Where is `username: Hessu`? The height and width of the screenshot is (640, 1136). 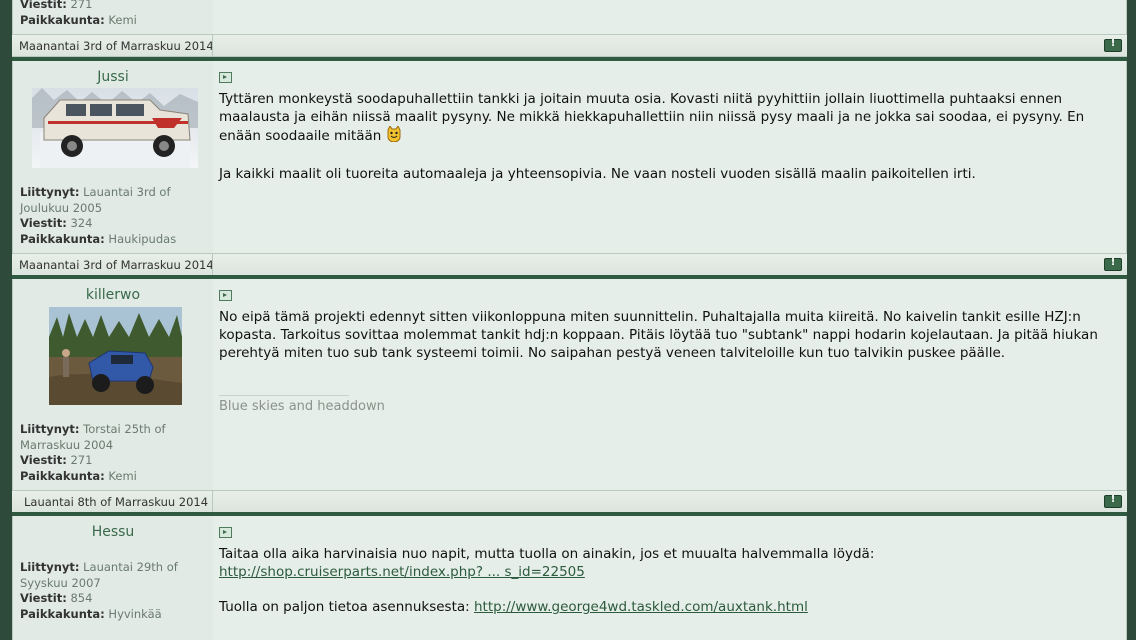 username: Hessu is located at coordinates (113, 532).